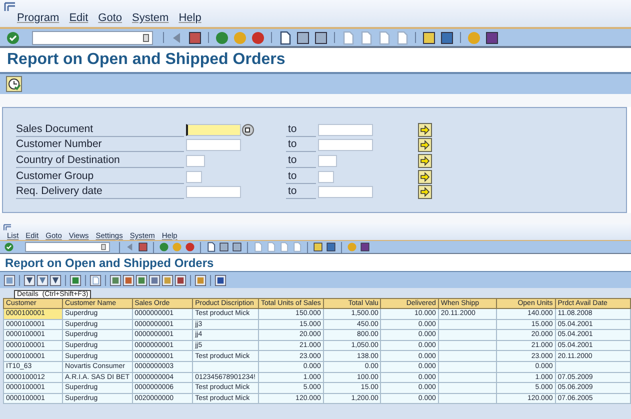 The width and height of the screenshot is (631, 419). What do you see at coordinates (100, 161) in the screenshot?
I see `field-label: Country of Destination` at bounding box center [100, 161].